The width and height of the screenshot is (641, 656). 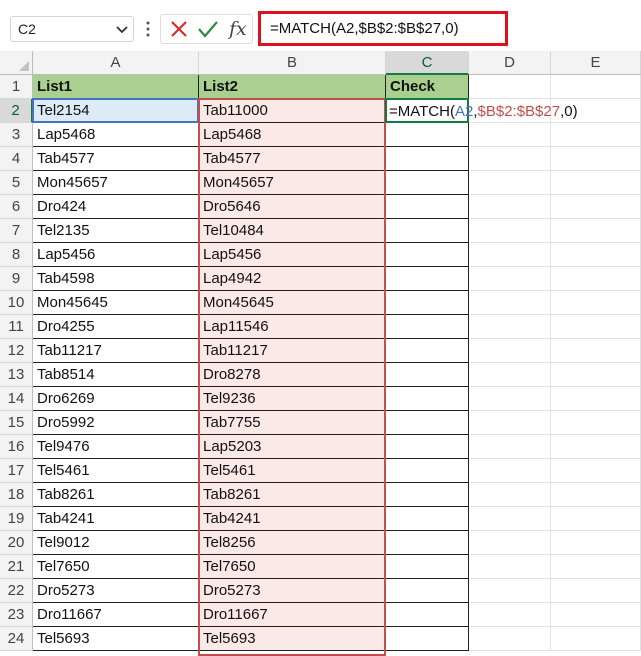 What do you see at coordinates (116, 615) in the screenshot?
I see `list1-cell: Dro11667` at bounding box center [116, 615].